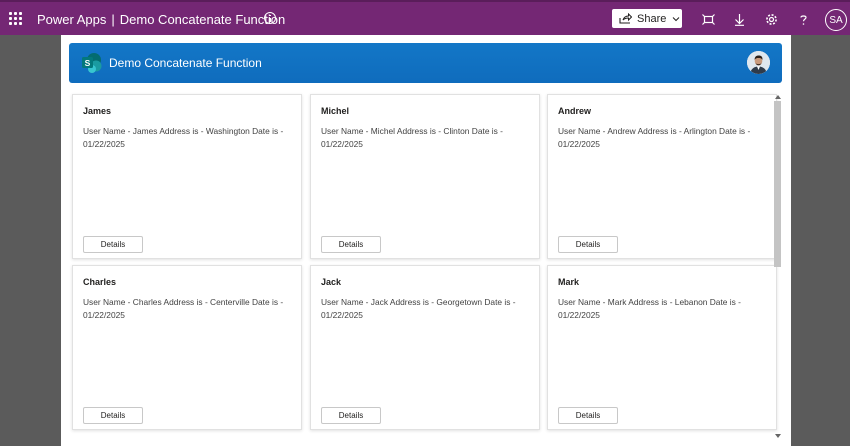  I want to click on document-title: Demo Concatenate Function, so click(202, 19).